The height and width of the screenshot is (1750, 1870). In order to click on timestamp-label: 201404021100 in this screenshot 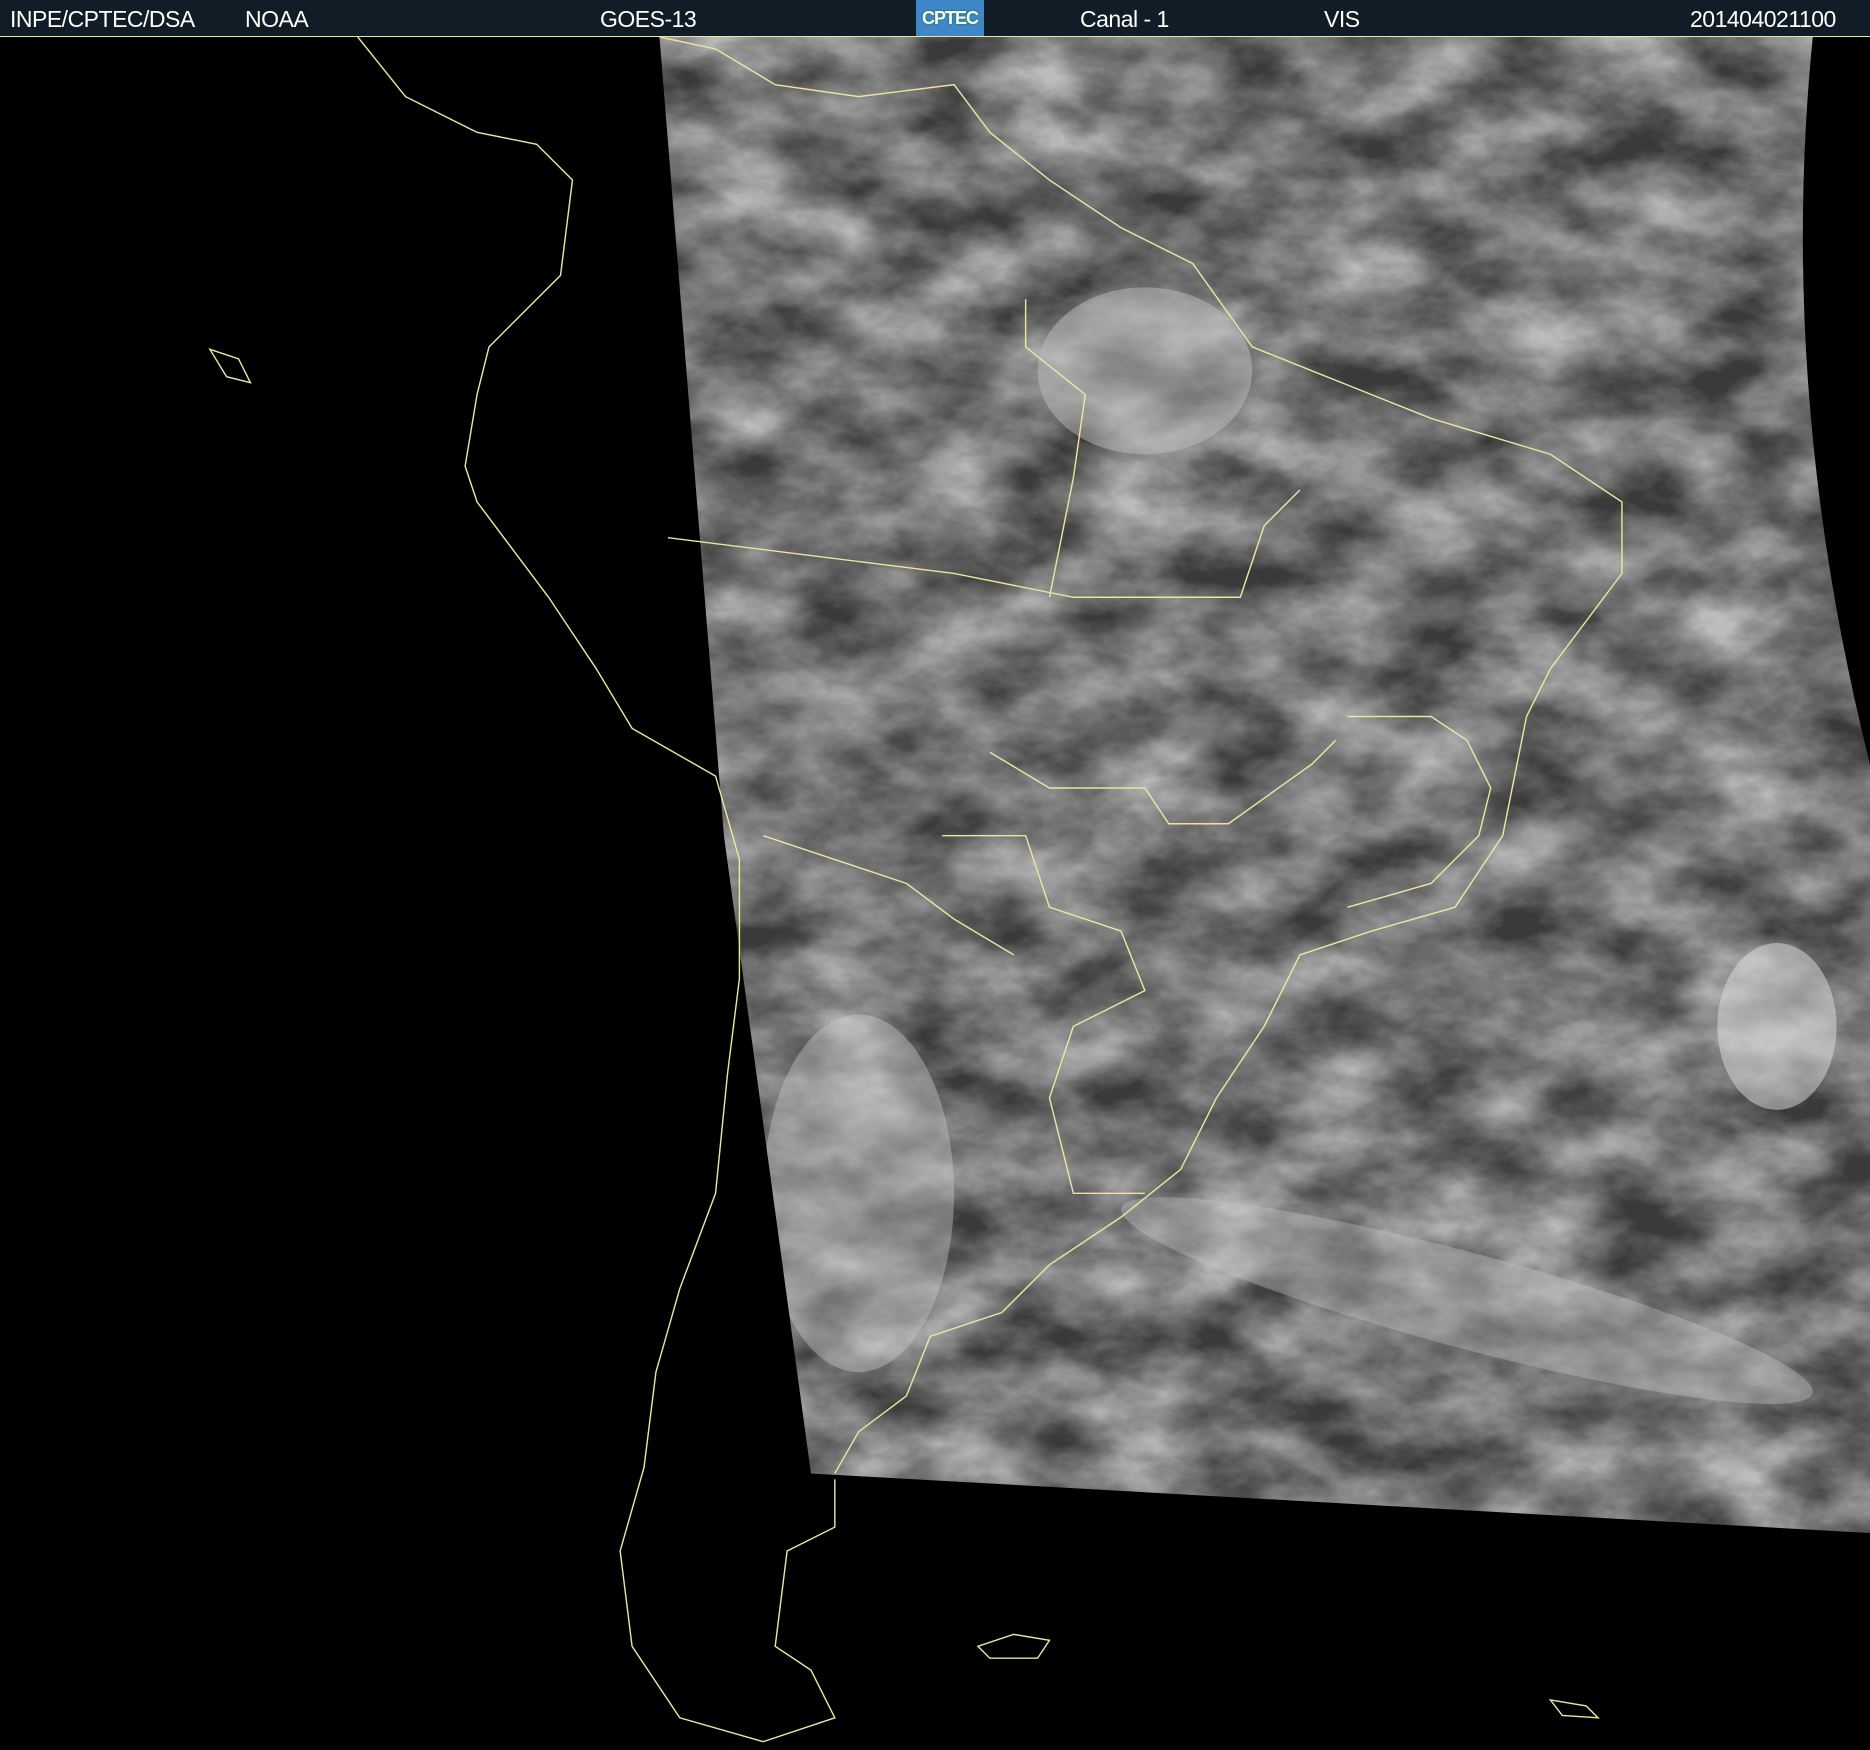, I will do `click(1763, 19)`.